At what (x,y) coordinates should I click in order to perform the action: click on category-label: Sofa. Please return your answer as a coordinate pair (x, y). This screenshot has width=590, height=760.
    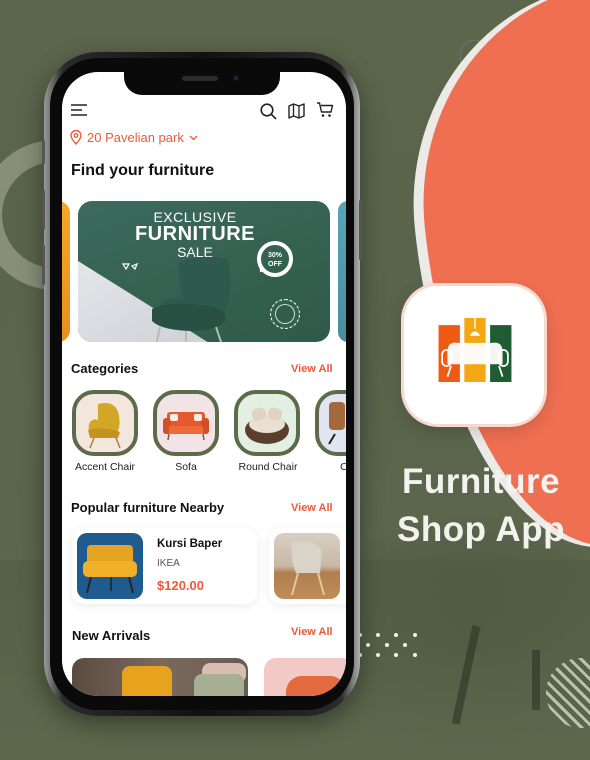
    Looking at the image, I should click on (186, 467).